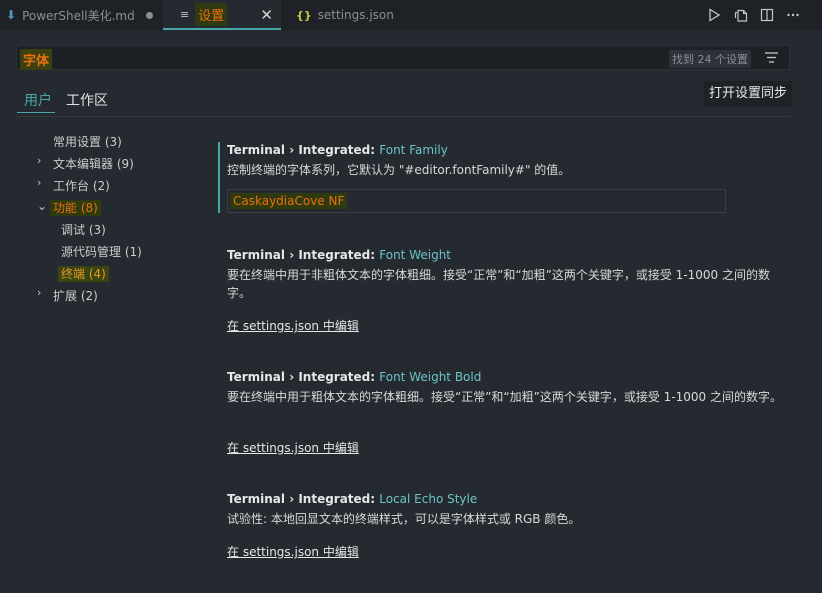  Describe the element at coordinates (75, 296) in the screenshot. I see `toc-label: 扩展 (2)` at that location.